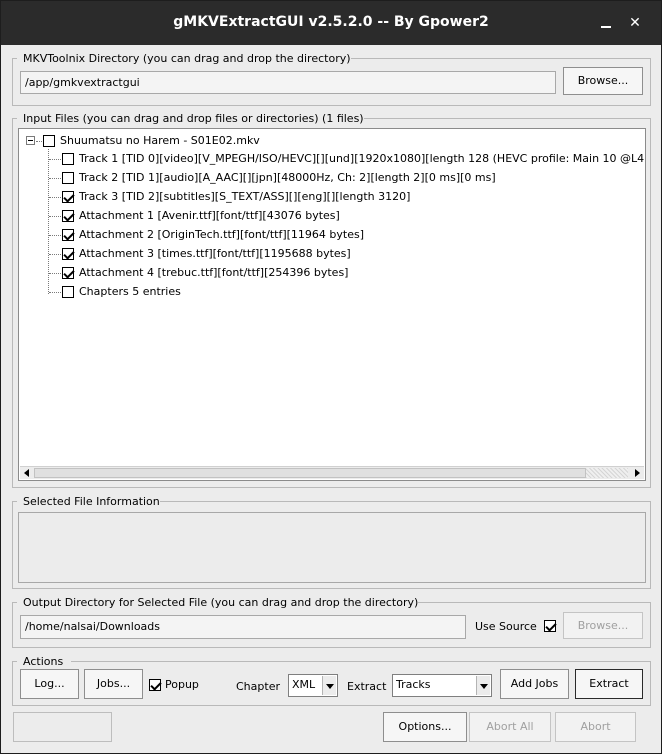  Describe the element at coordinates (607, 473) in the screenshot. I see `scrollbar-track` at that location.